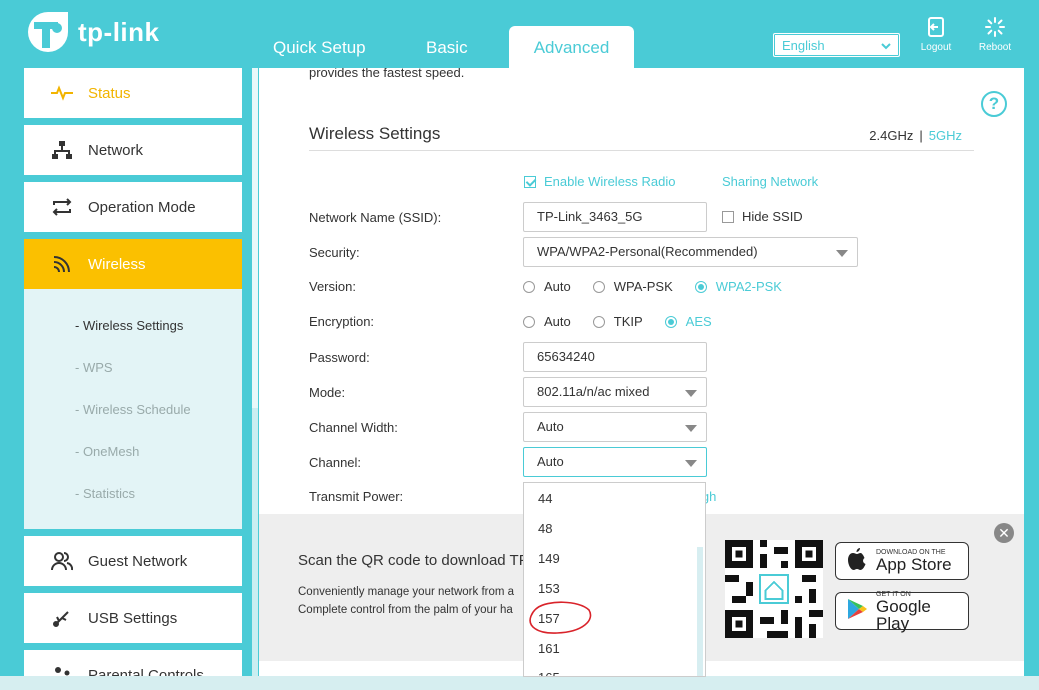  Describe the element at coordinates (530, 181) in the screenshot. I see `checkbox-checked-icon` at that location.